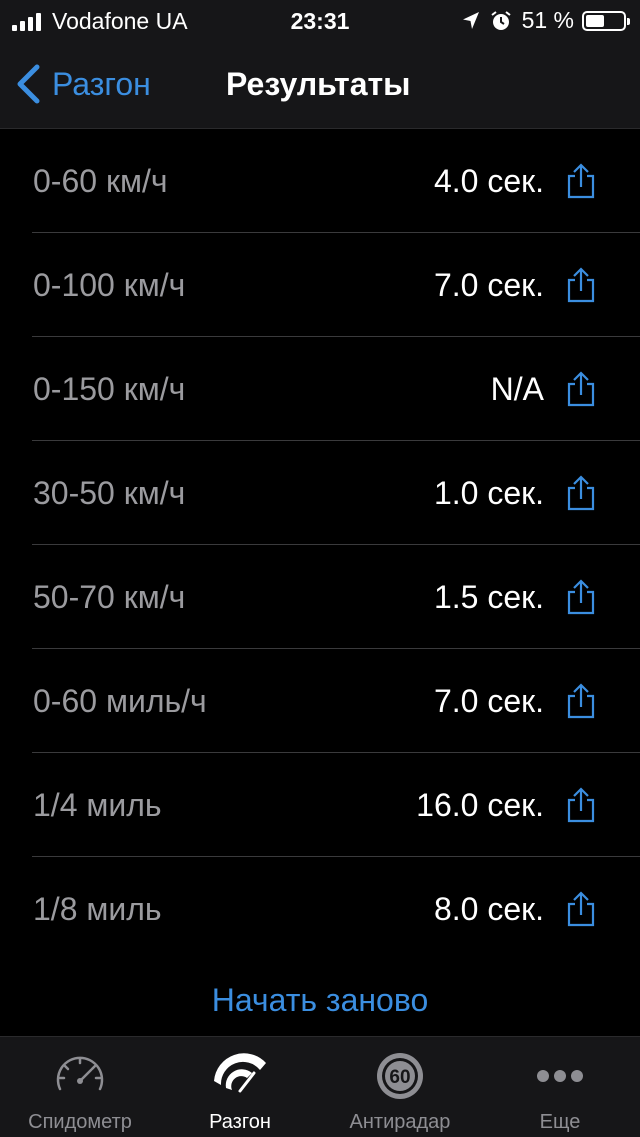 The height and width of the screenshot is (1137, 640). I want to click on tab-antiradar: 60 Антирадар, so click(400, 1087).